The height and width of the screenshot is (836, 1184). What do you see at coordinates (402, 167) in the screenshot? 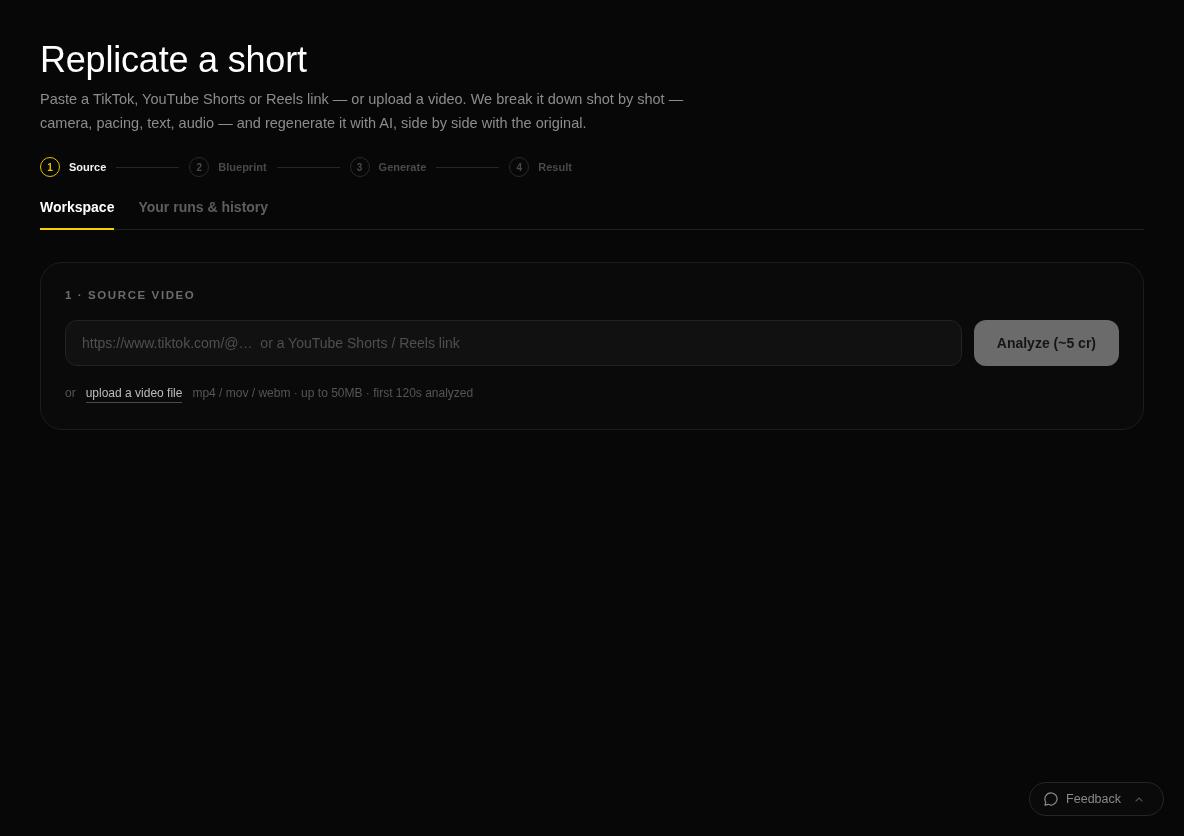
I see `step-label: Generate` at bounding box center [402, 167].